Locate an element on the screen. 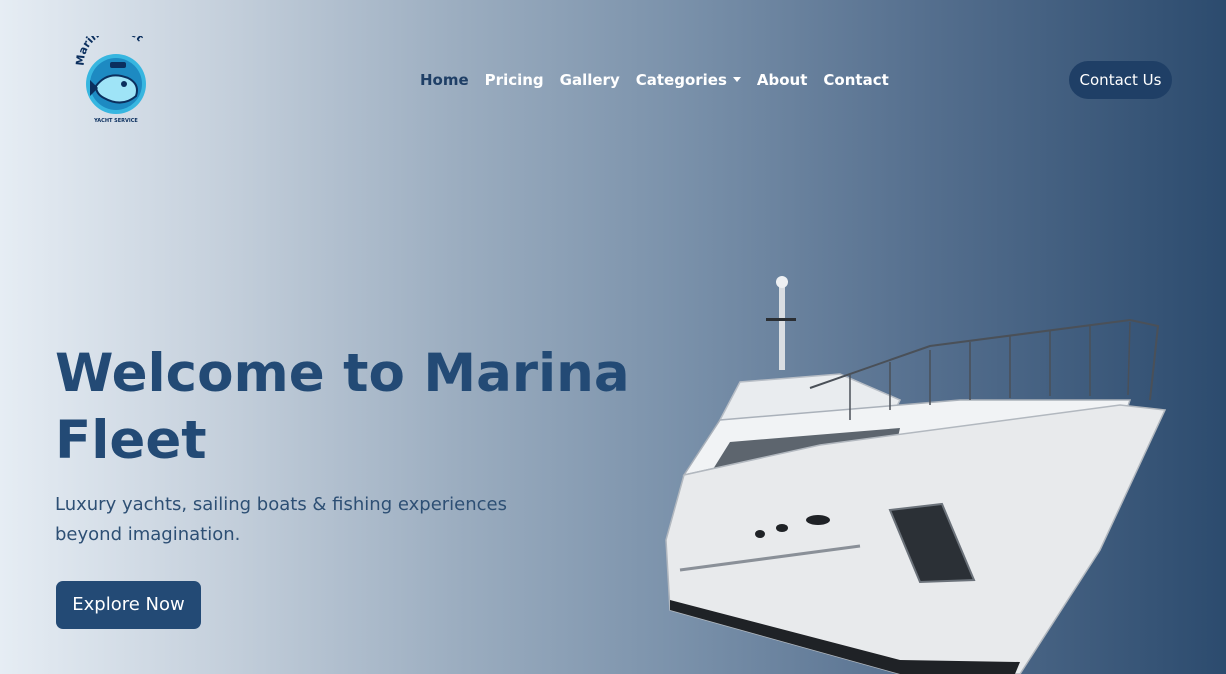  nav-contact: Contact is located at coordinates (855, 80).